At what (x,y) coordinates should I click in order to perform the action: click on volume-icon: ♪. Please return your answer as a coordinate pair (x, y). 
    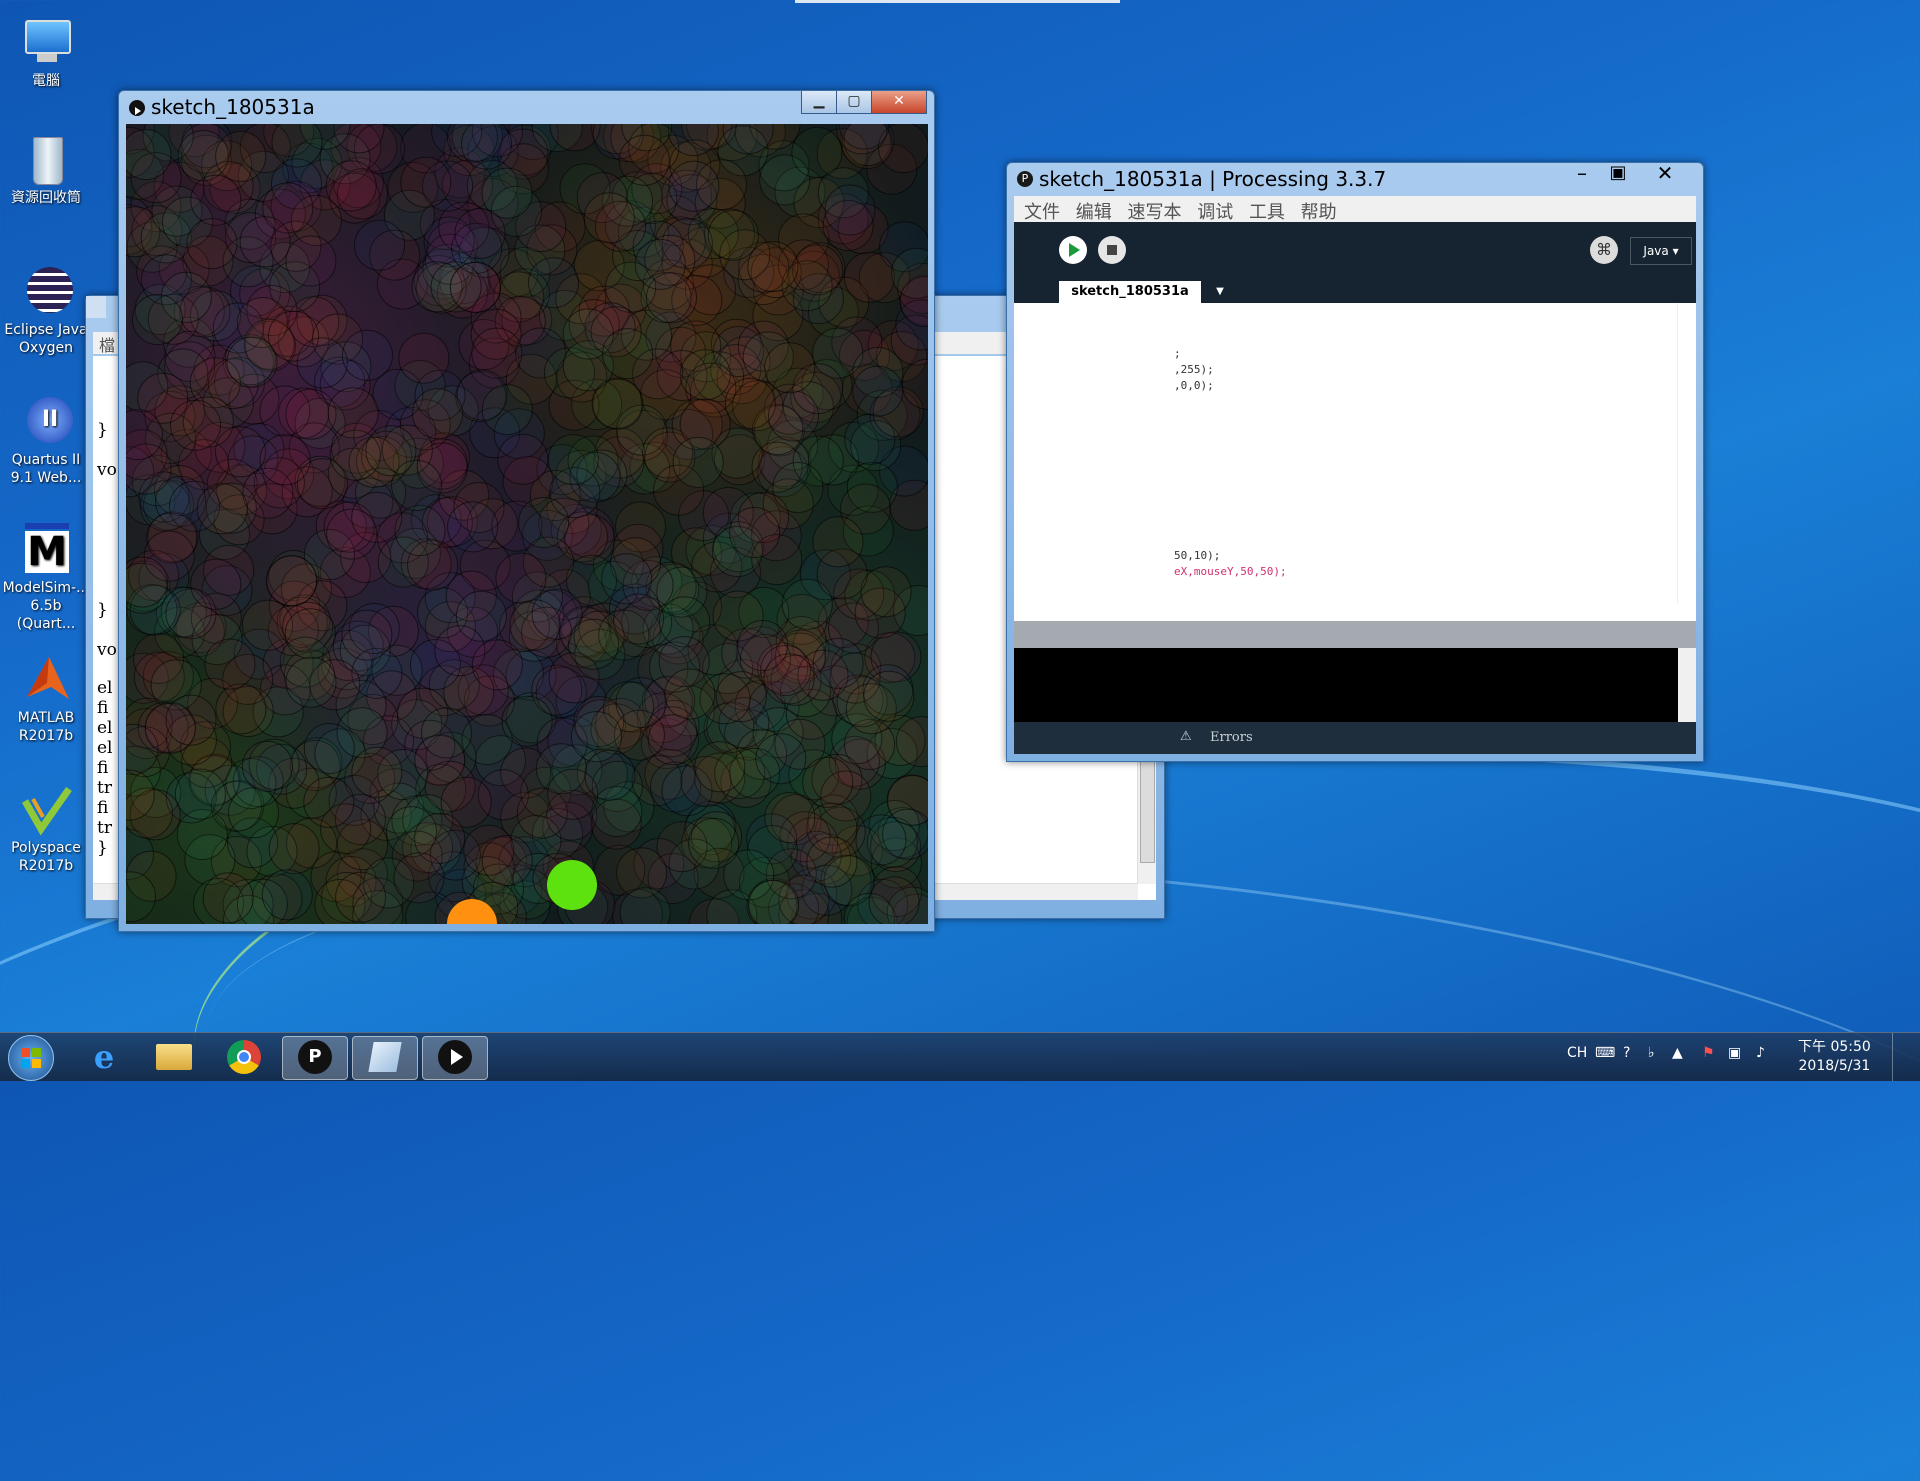
    Looking at the image, I should click on (1760, 1053).